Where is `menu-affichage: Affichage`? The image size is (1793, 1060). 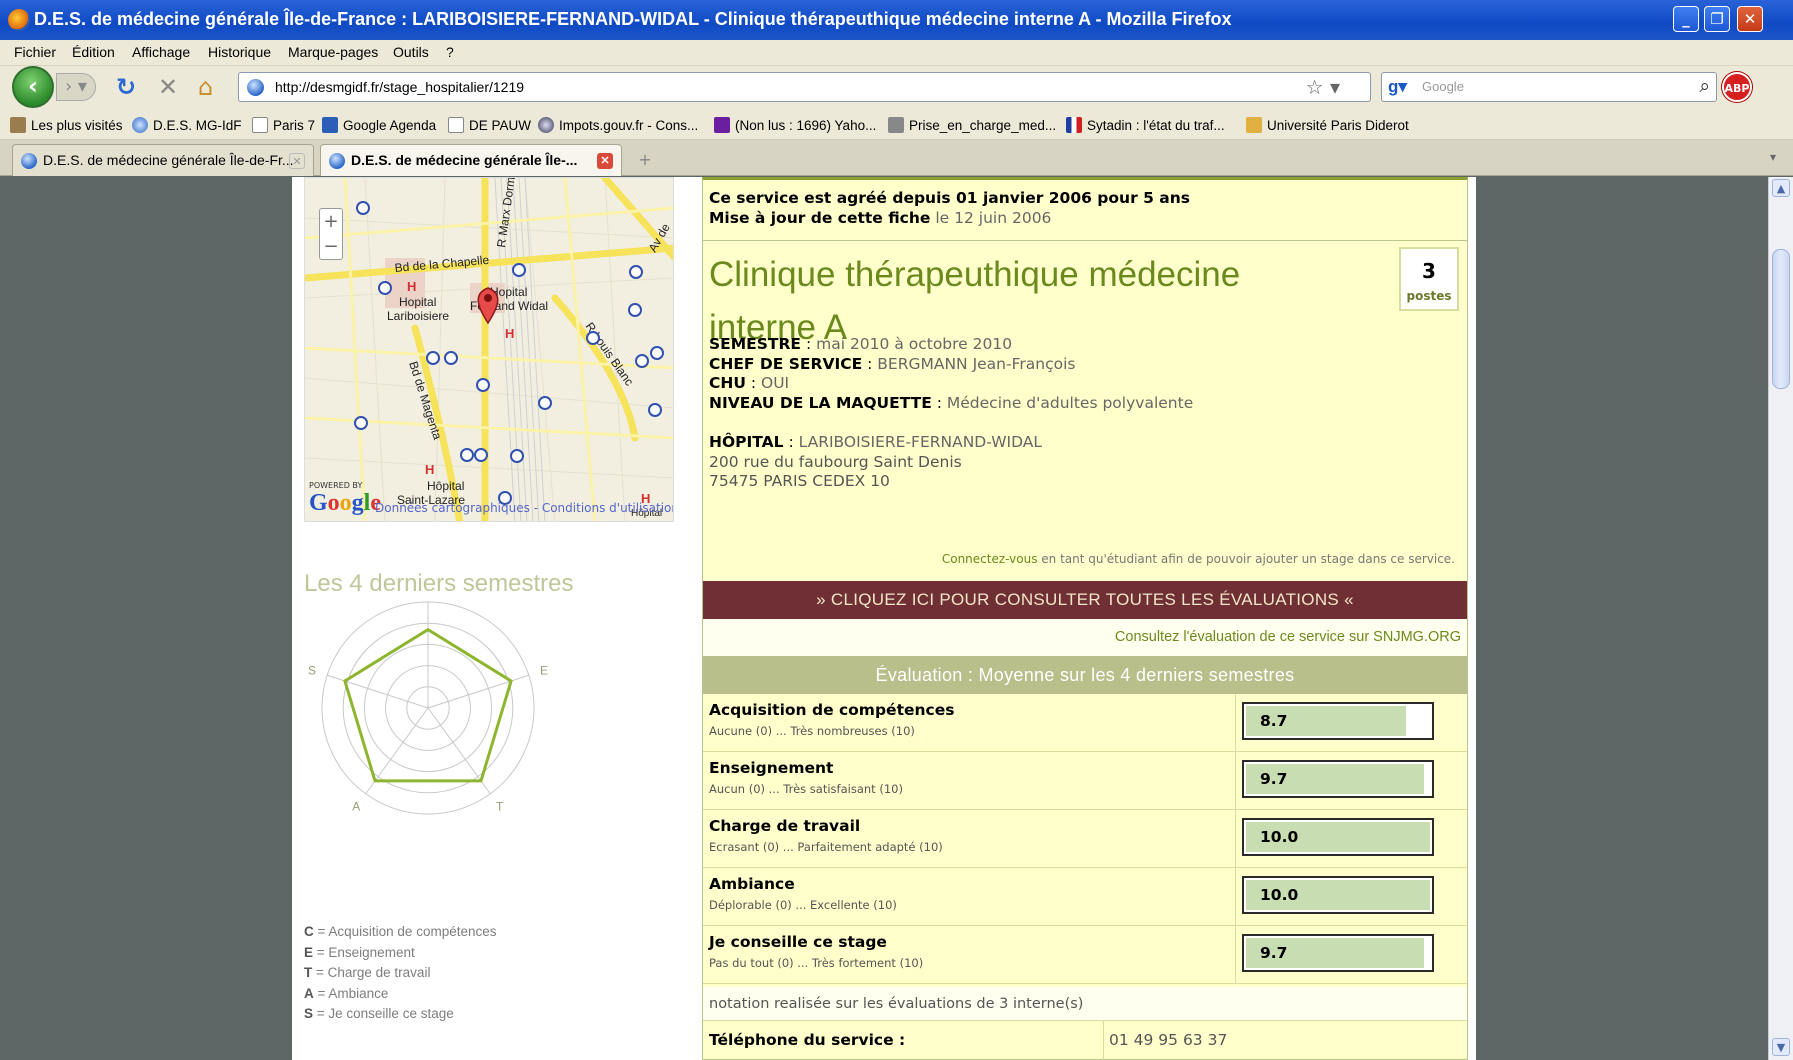
menu-affichage: Affichage is located at coordinates (161, 52).